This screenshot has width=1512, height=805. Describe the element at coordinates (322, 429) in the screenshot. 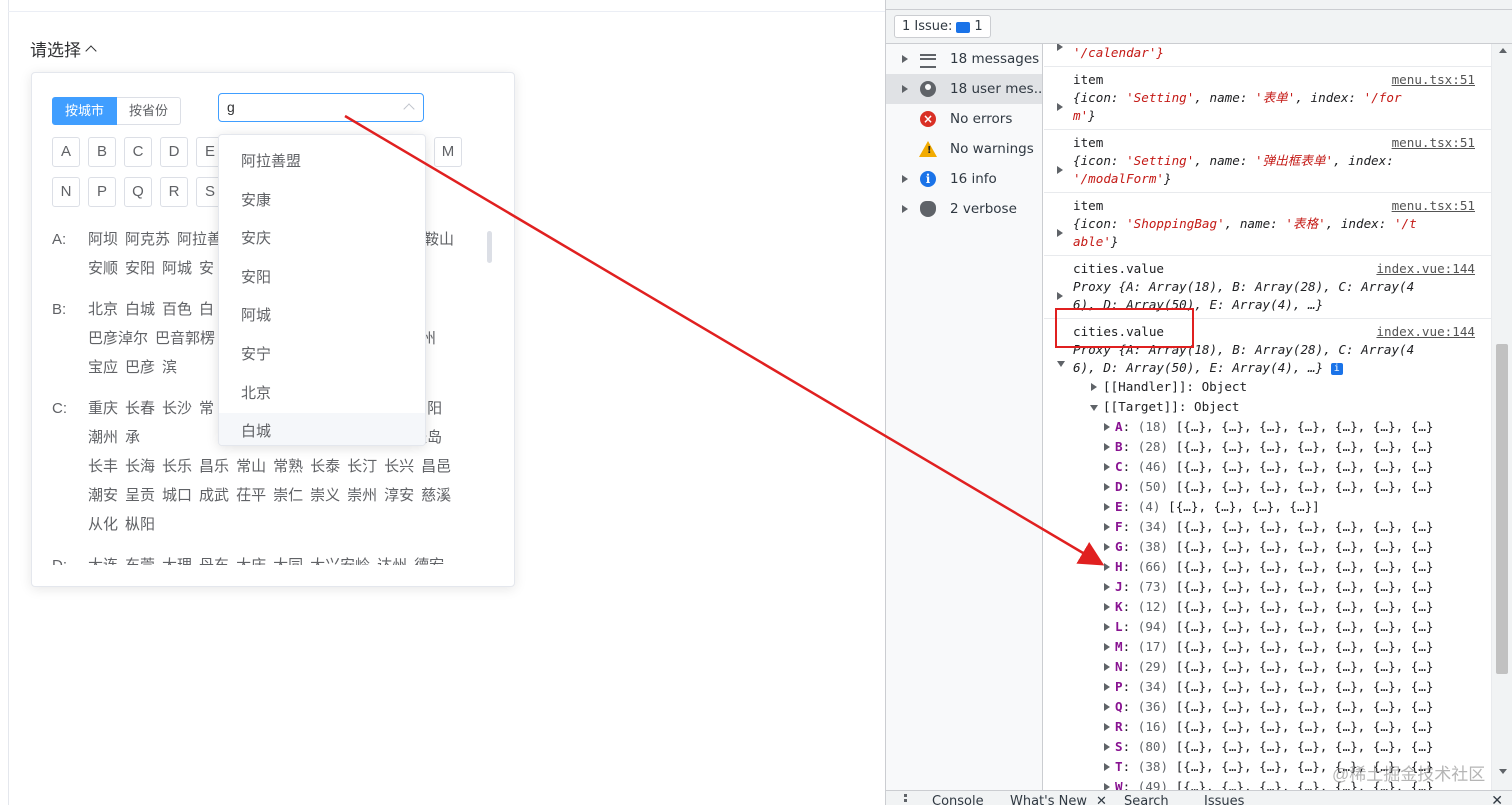

I see `dropdown-option: 白城` at that location.